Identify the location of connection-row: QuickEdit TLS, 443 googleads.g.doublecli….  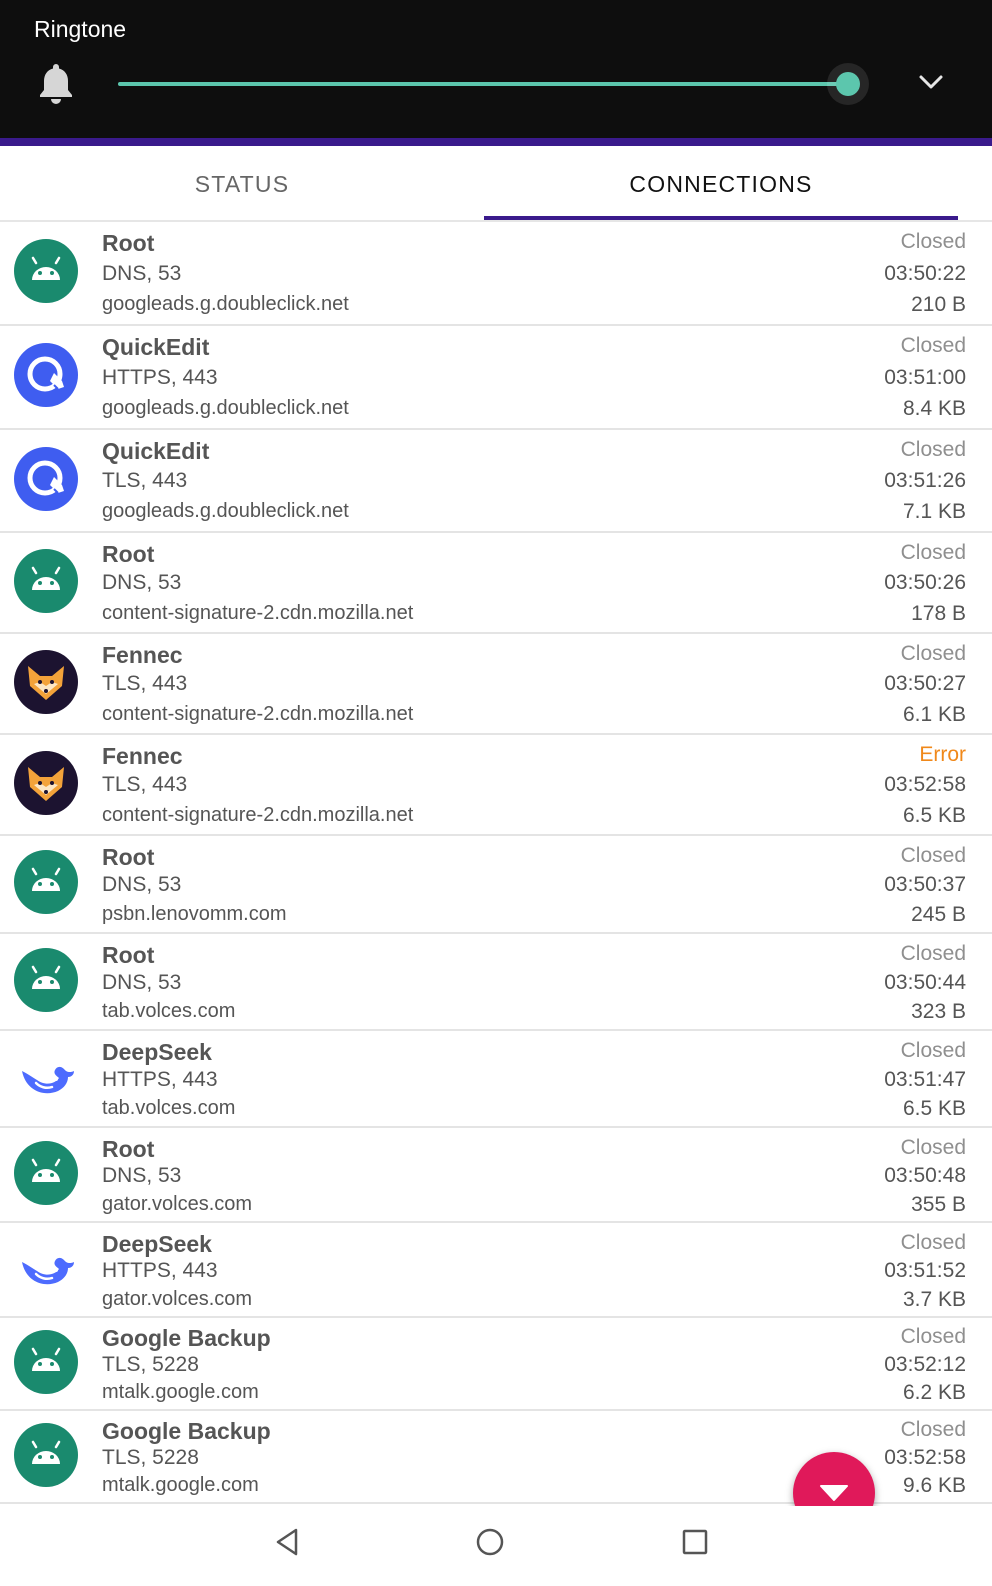
(496, 481).